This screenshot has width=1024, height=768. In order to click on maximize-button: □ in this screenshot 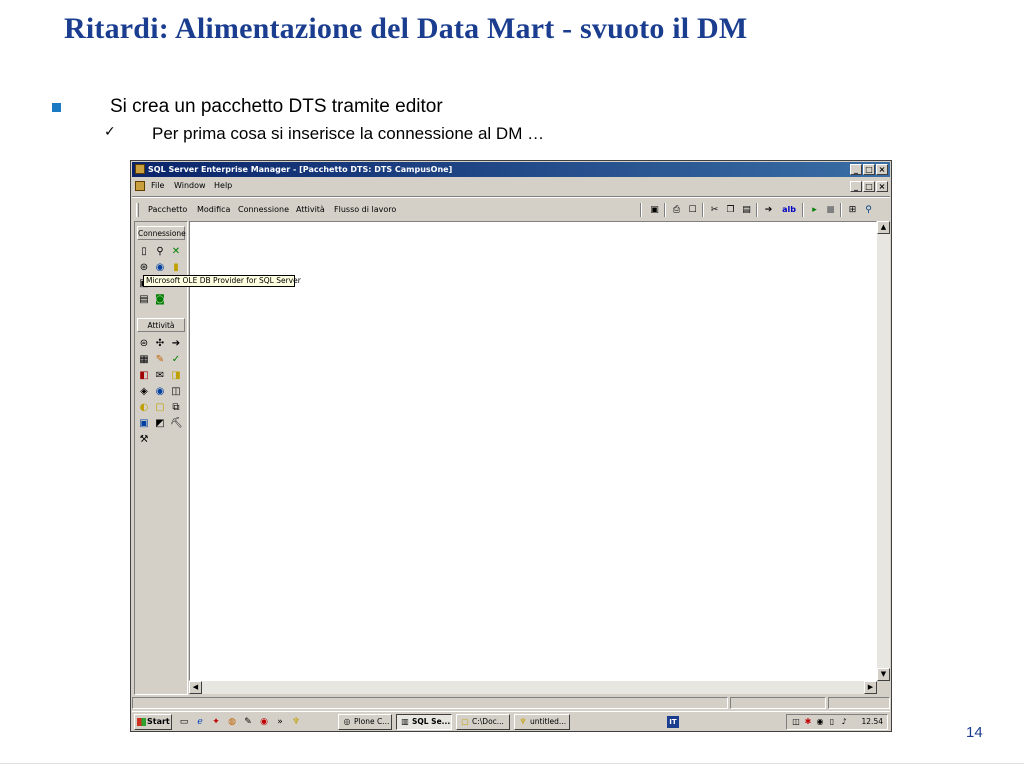, I will do `click(869, 169)`.